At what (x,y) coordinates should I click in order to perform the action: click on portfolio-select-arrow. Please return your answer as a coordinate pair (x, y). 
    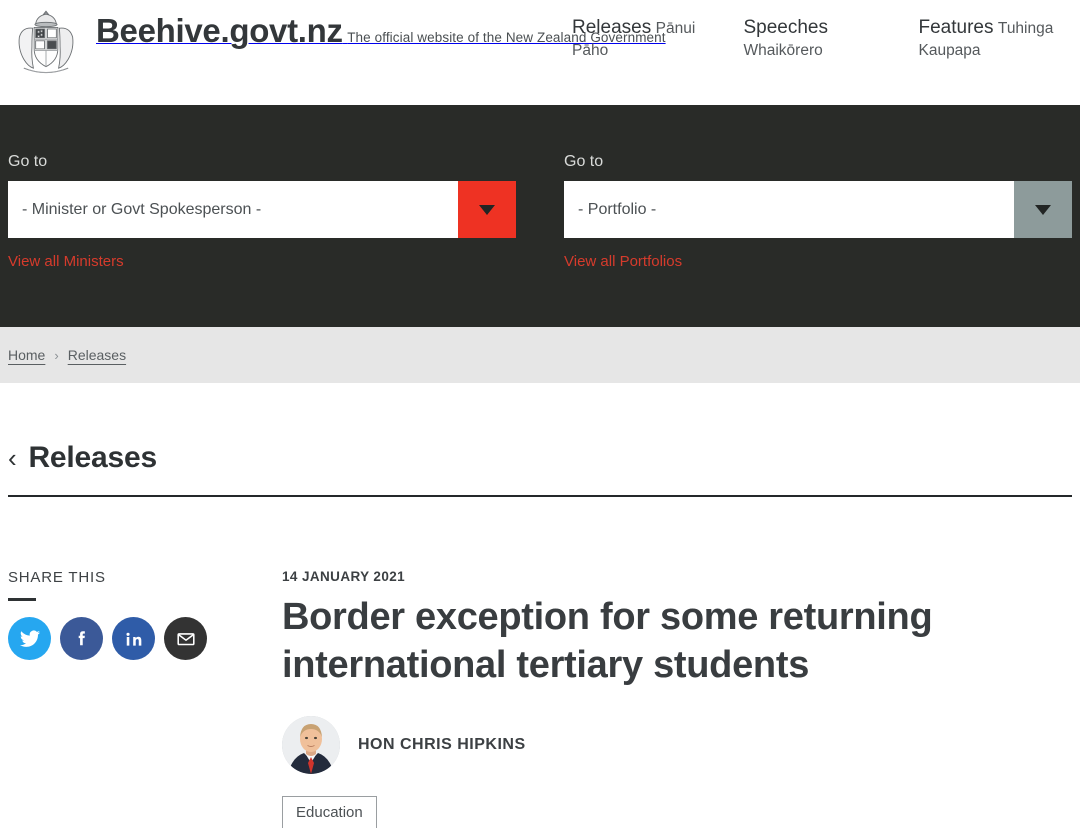
    Looking at the image, I should click on (1043, 209).